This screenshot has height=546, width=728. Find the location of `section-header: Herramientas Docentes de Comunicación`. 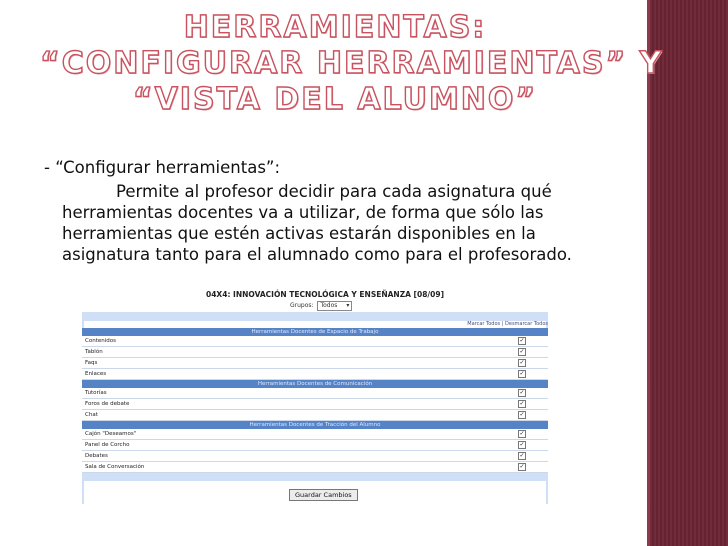

section-header: Herramientas Docentes de Comunicación is located at coordinates (315, 384).